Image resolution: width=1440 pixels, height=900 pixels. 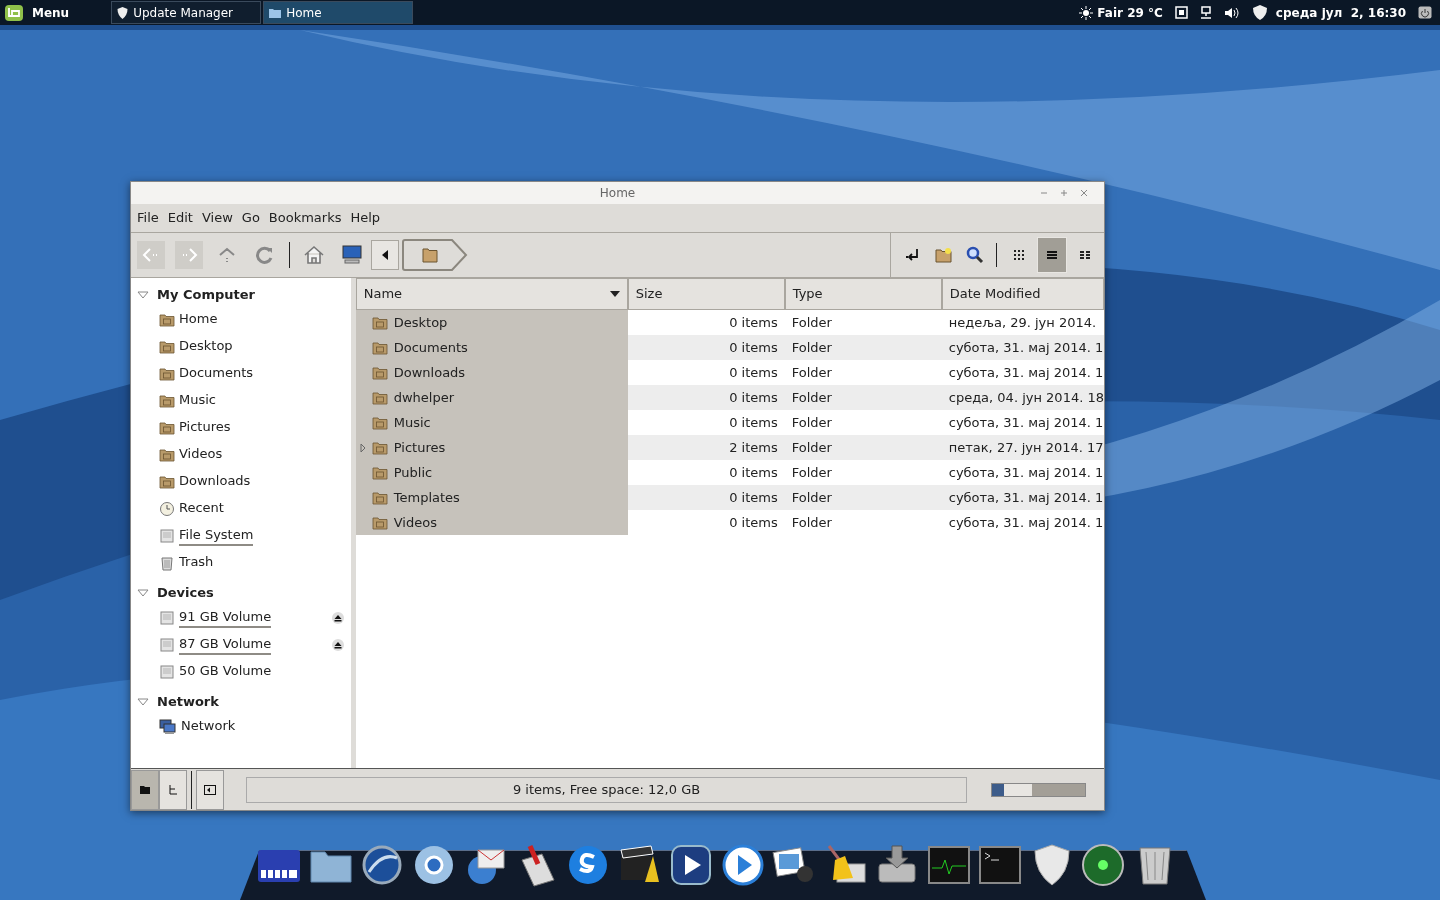 I want to click on play-icon, so click(x=691, y=865).